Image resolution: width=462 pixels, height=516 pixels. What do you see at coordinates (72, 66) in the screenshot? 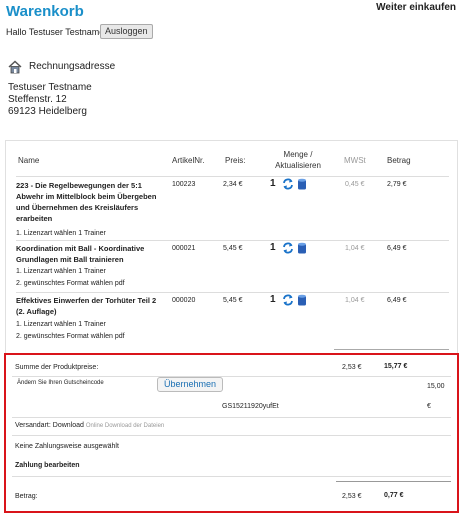
I see `billing-title: Rechnungsadresse` at bounding box center [72, 66].